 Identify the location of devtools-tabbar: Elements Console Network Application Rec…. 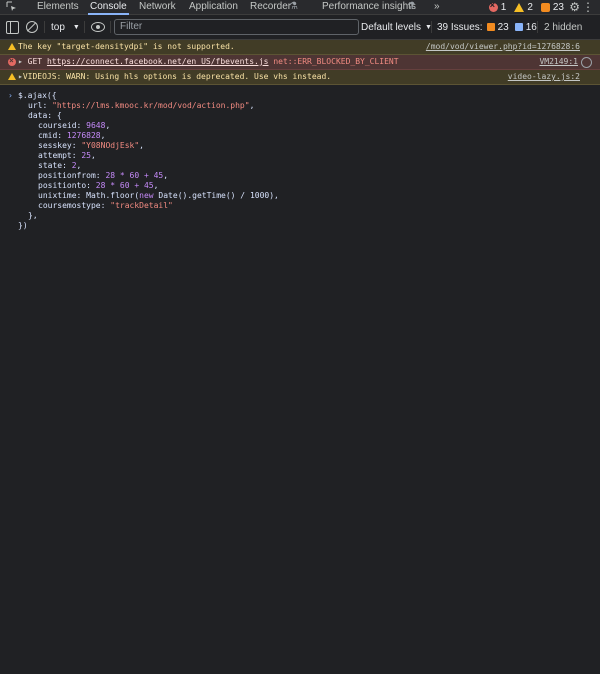
(300, 7).